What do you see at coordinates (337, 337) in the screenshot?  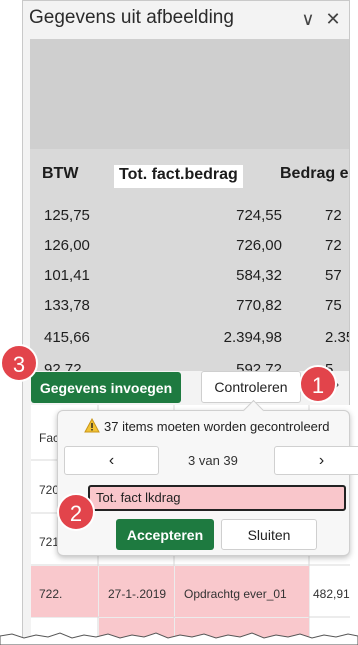 I see `scan-cell: 2.35` at bounding box center [337, 337].